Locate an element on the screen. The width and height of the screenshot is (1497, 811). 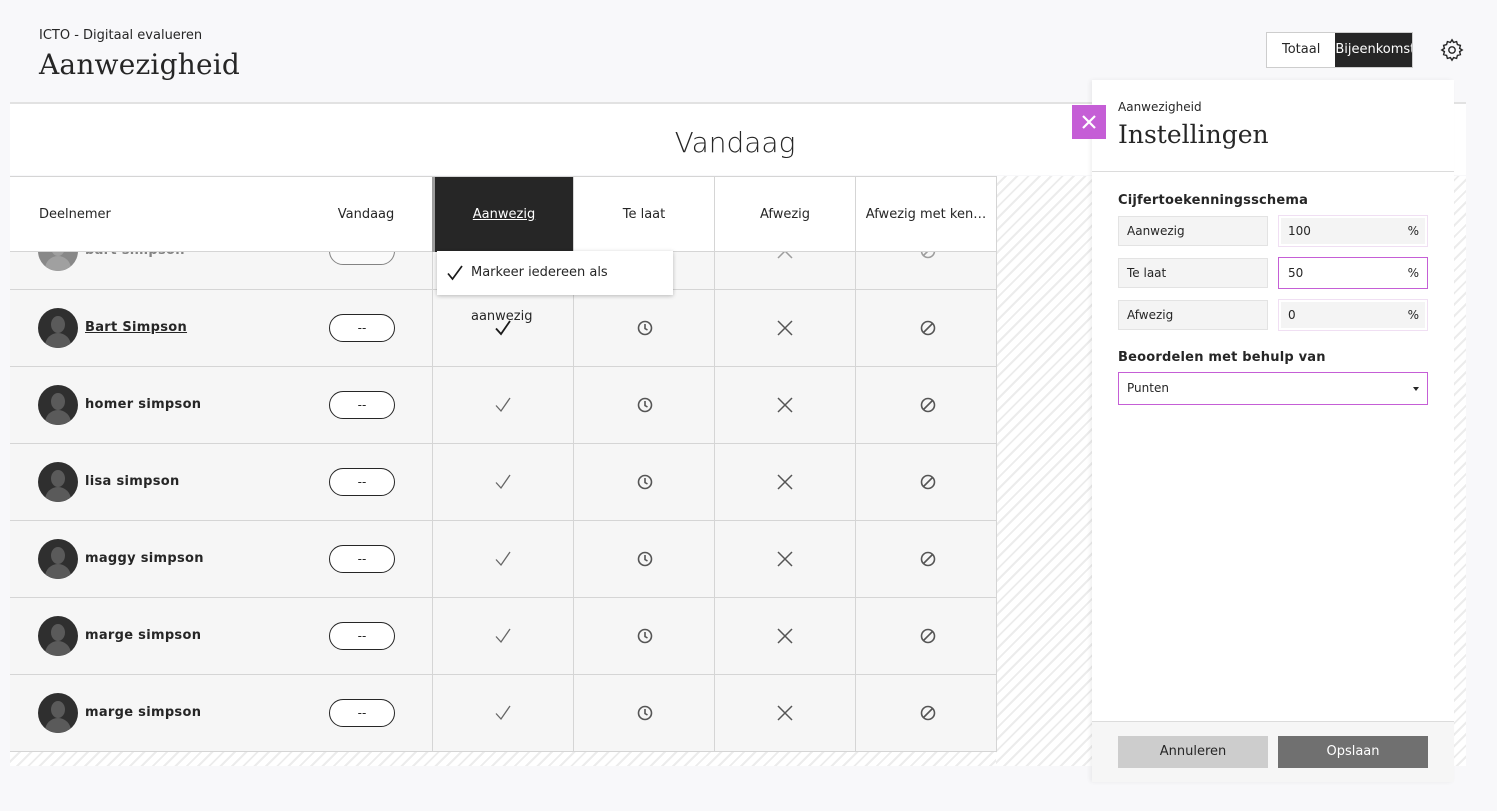
column-today: Vandaag is located at coordinates (366, 214).